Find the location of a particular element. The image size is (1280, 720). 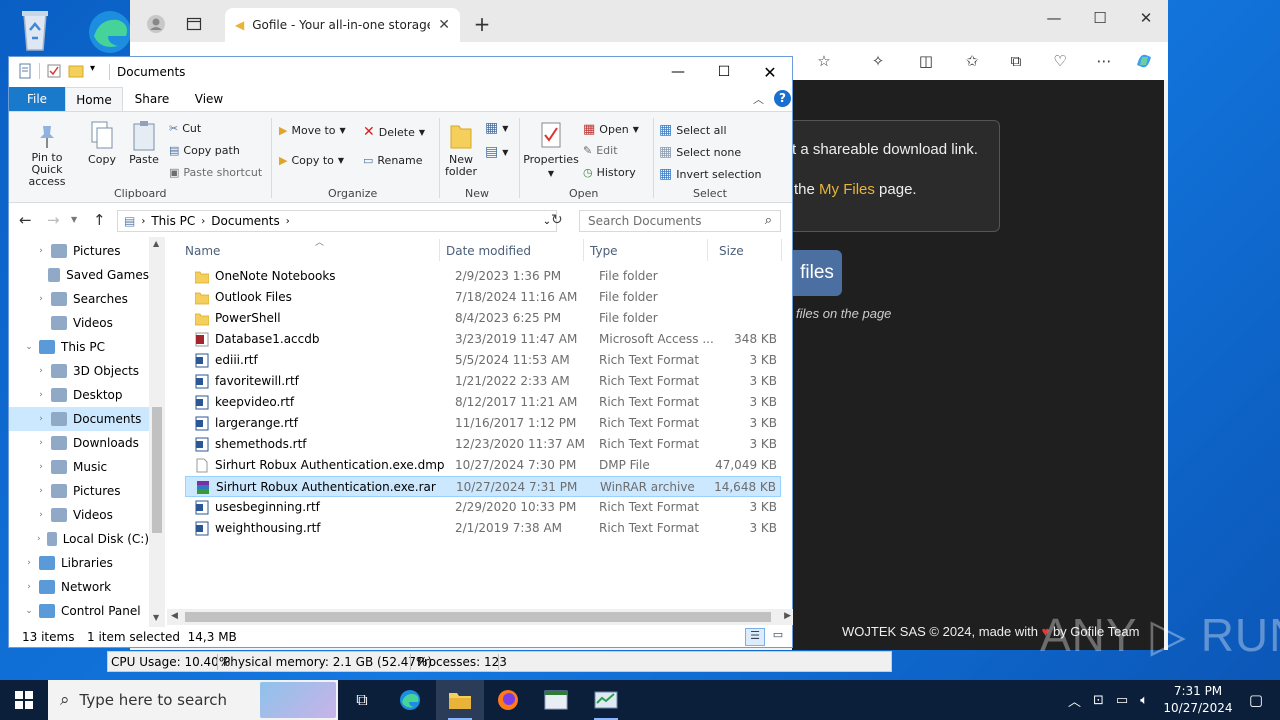

breadcrumb-documents: Documents is located at coordinates (245, 221).